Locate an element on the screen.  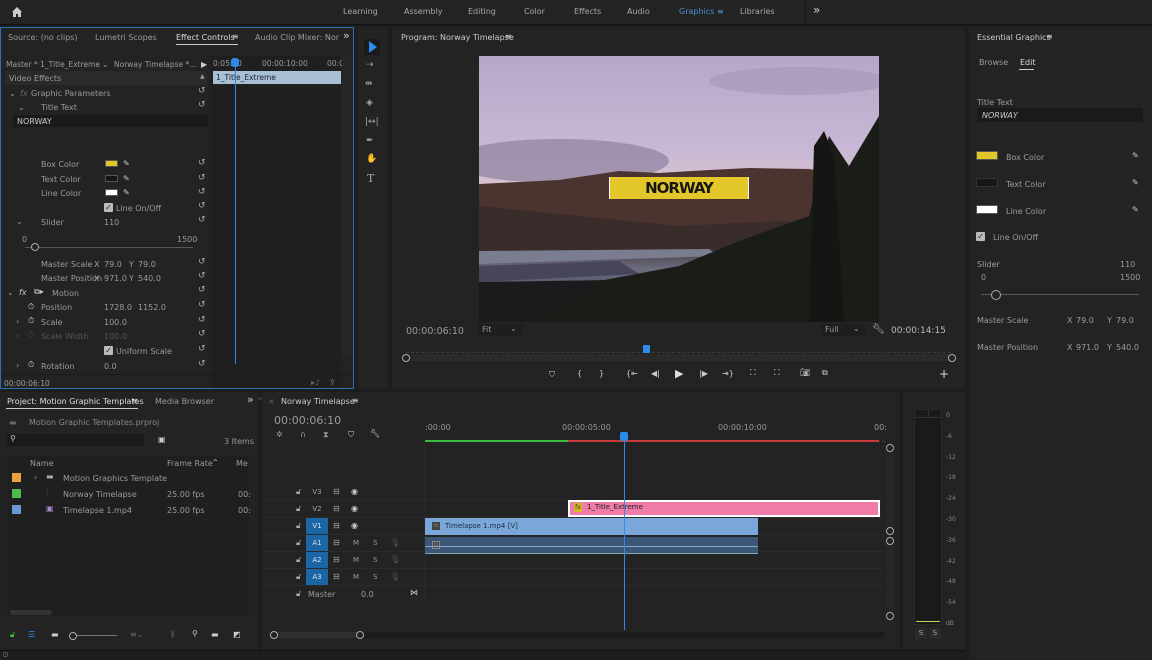
comparison-view-icon: ⧉ is located at coordinates (825, 373).